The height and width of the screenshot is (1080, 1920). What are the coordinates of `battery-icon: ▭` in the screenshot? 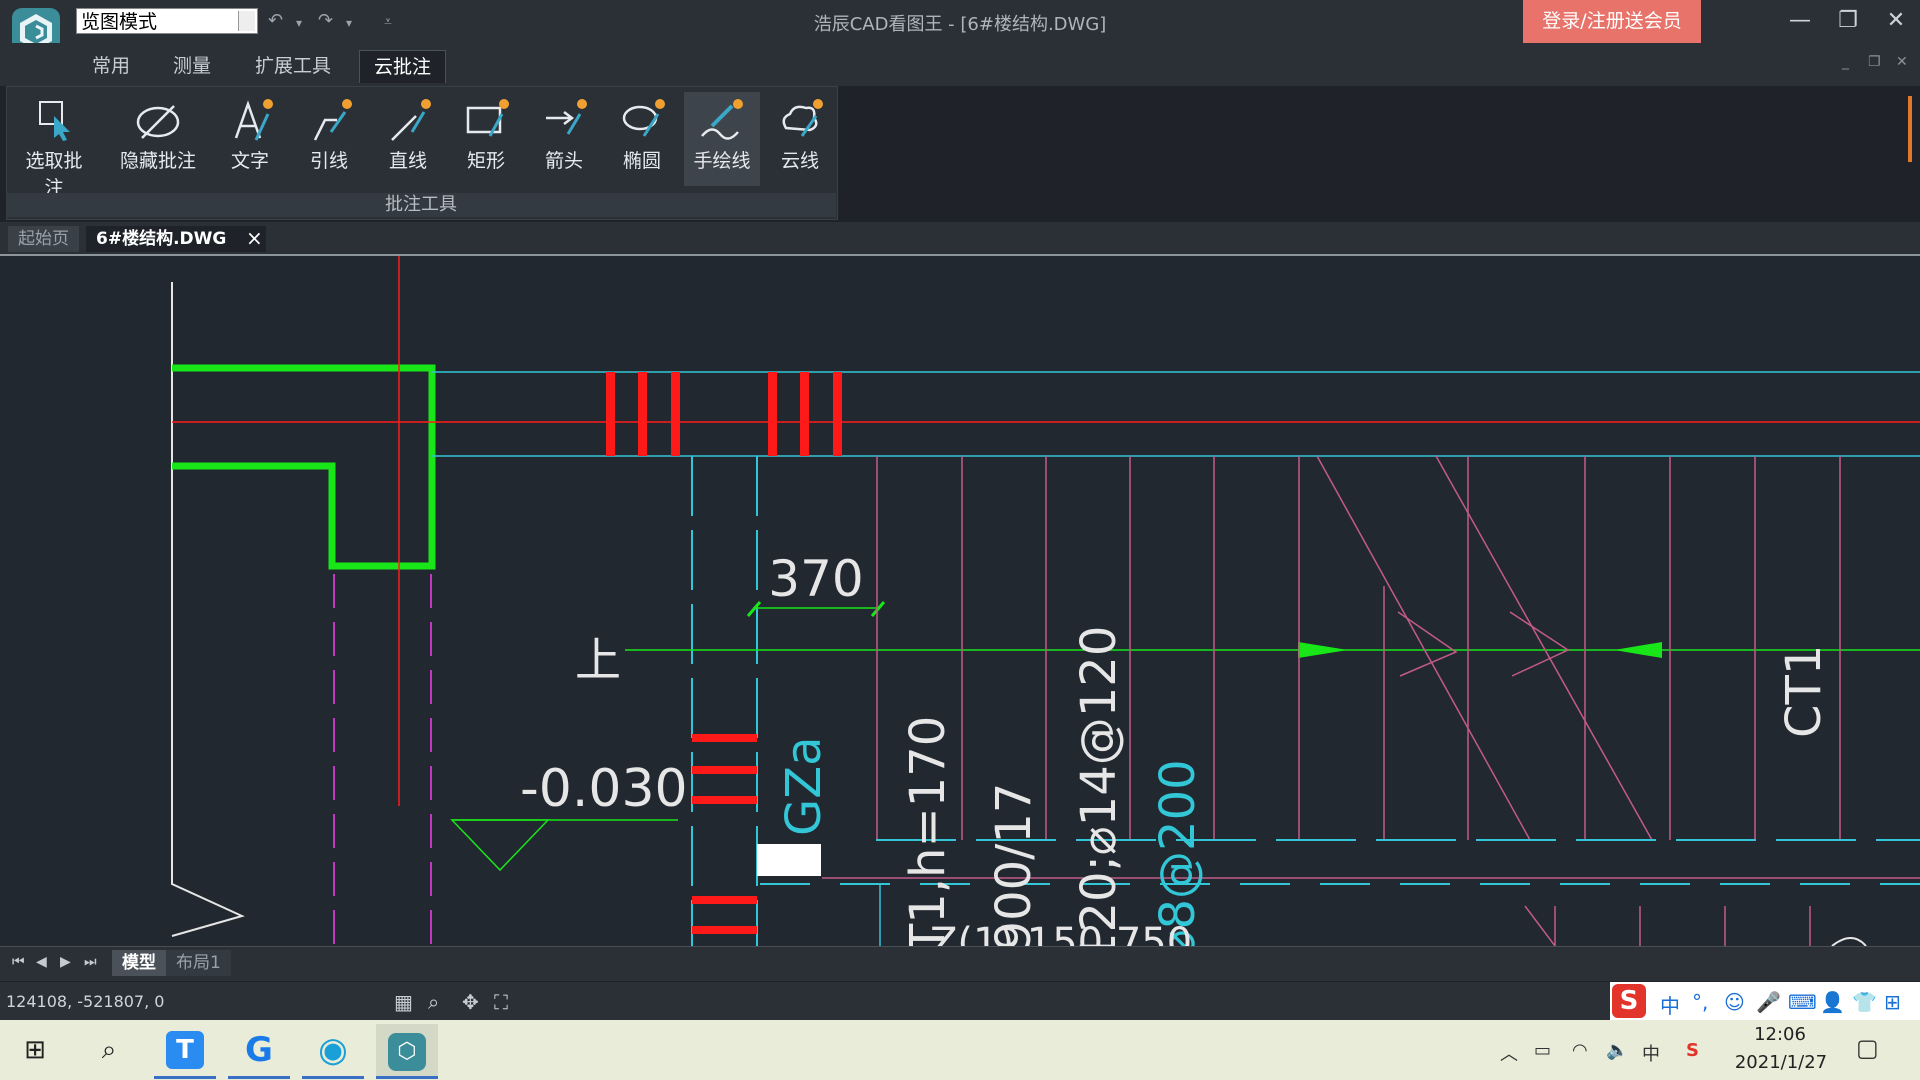 It's located at (1542, 1050).